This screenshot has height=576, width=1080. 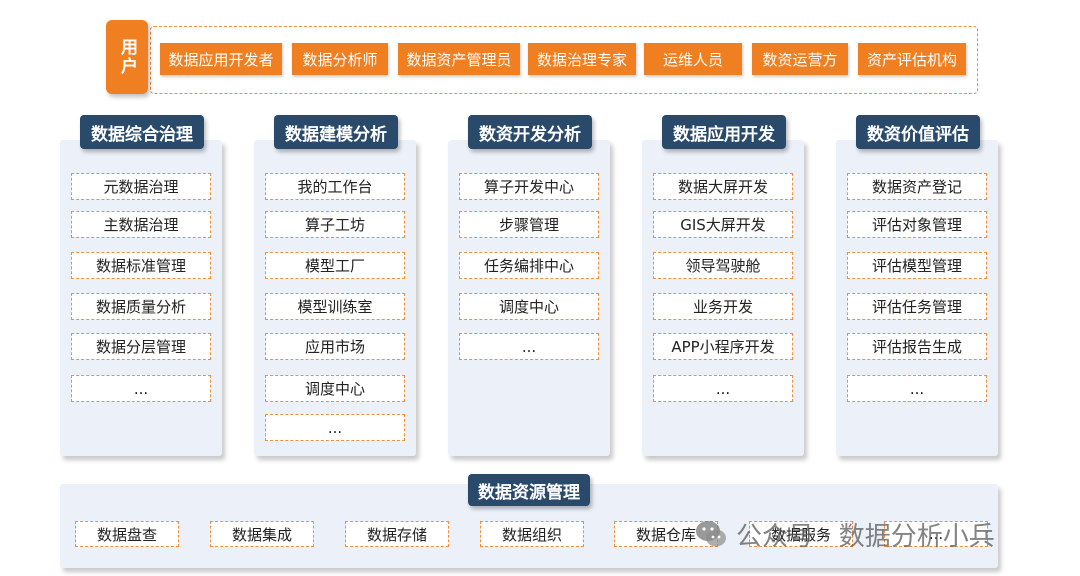 I want to click on module-item: 评估任务管理, so click(x=917, y=306).